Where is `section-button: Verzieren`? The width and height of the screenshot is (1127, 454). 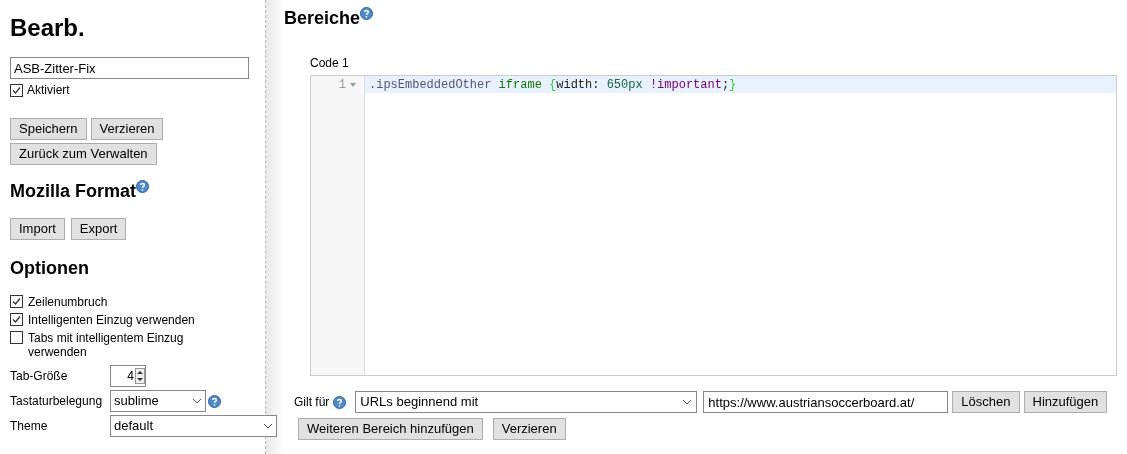
section-button: Verzieren is located at coordinates (529, 429).